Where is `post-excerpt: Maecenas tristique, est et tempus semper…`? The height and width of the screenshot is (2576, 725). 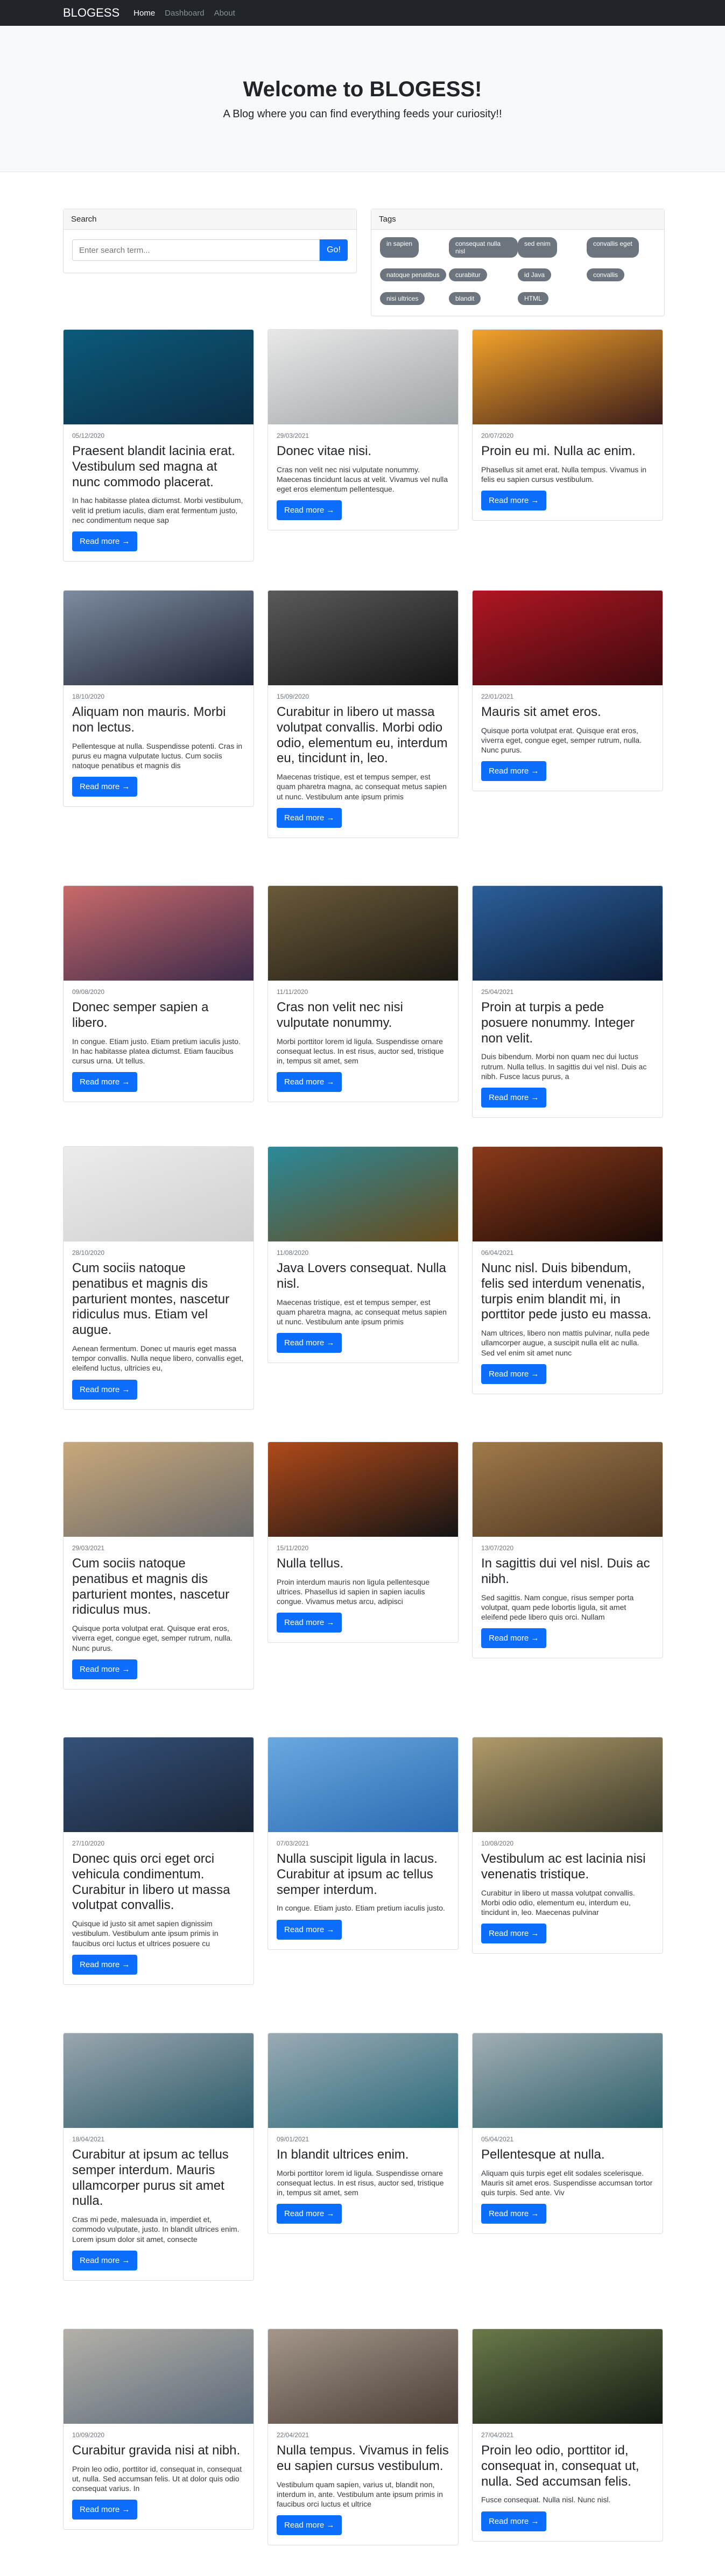 post-excerpt: Maecenas tristique, est et tempus semper… is located at coordinates (362, 786).